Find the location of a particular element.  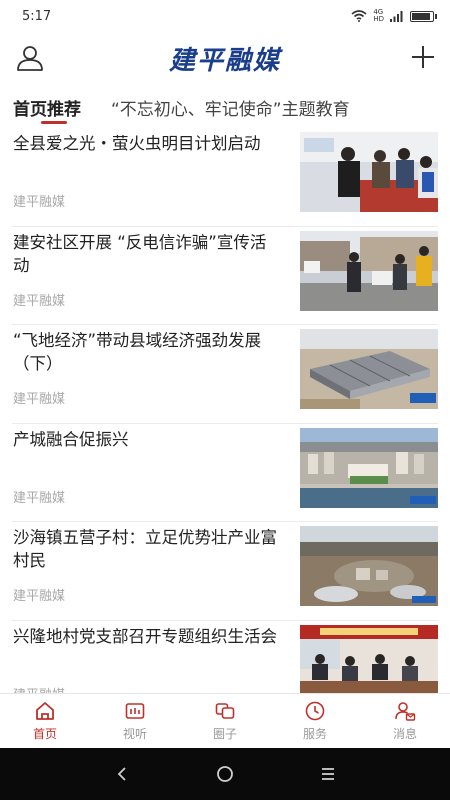

battery-icon is located at coordinates (423, 16).